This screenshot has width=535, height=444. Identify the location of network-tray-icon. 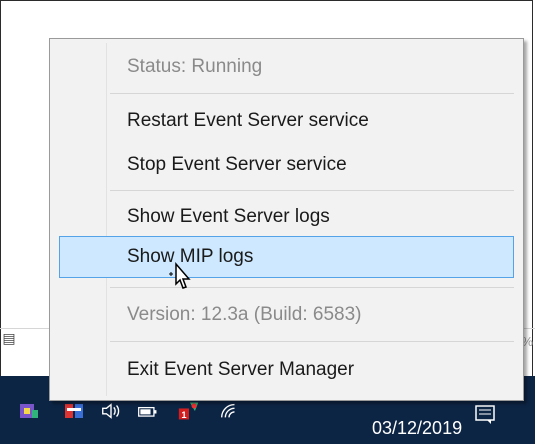
(74, 411).